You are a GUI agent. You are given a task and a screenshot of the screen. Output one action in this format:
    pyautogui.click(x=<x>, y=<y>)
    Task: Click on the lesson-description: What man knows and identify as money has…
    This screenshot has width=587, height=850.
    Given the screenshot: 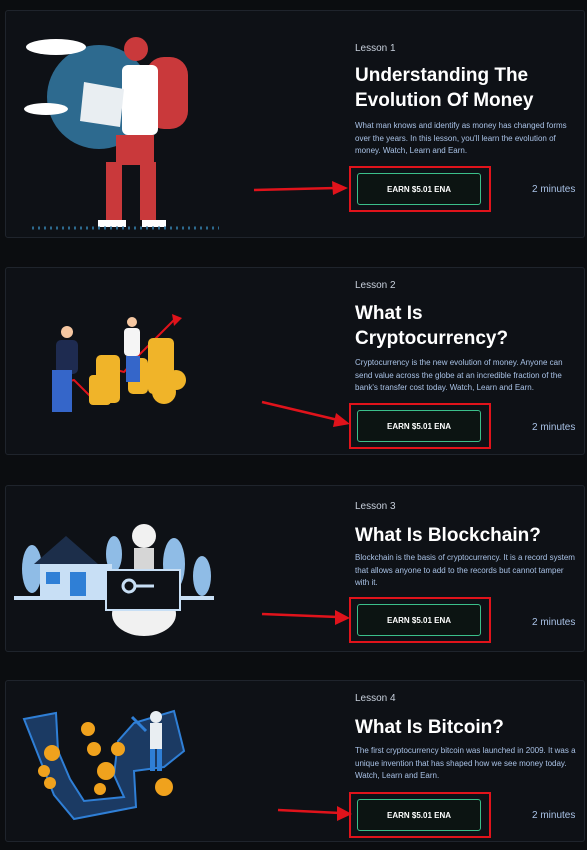 What is the action you would take?
    pyautogui.click(x=461, y=138)
    